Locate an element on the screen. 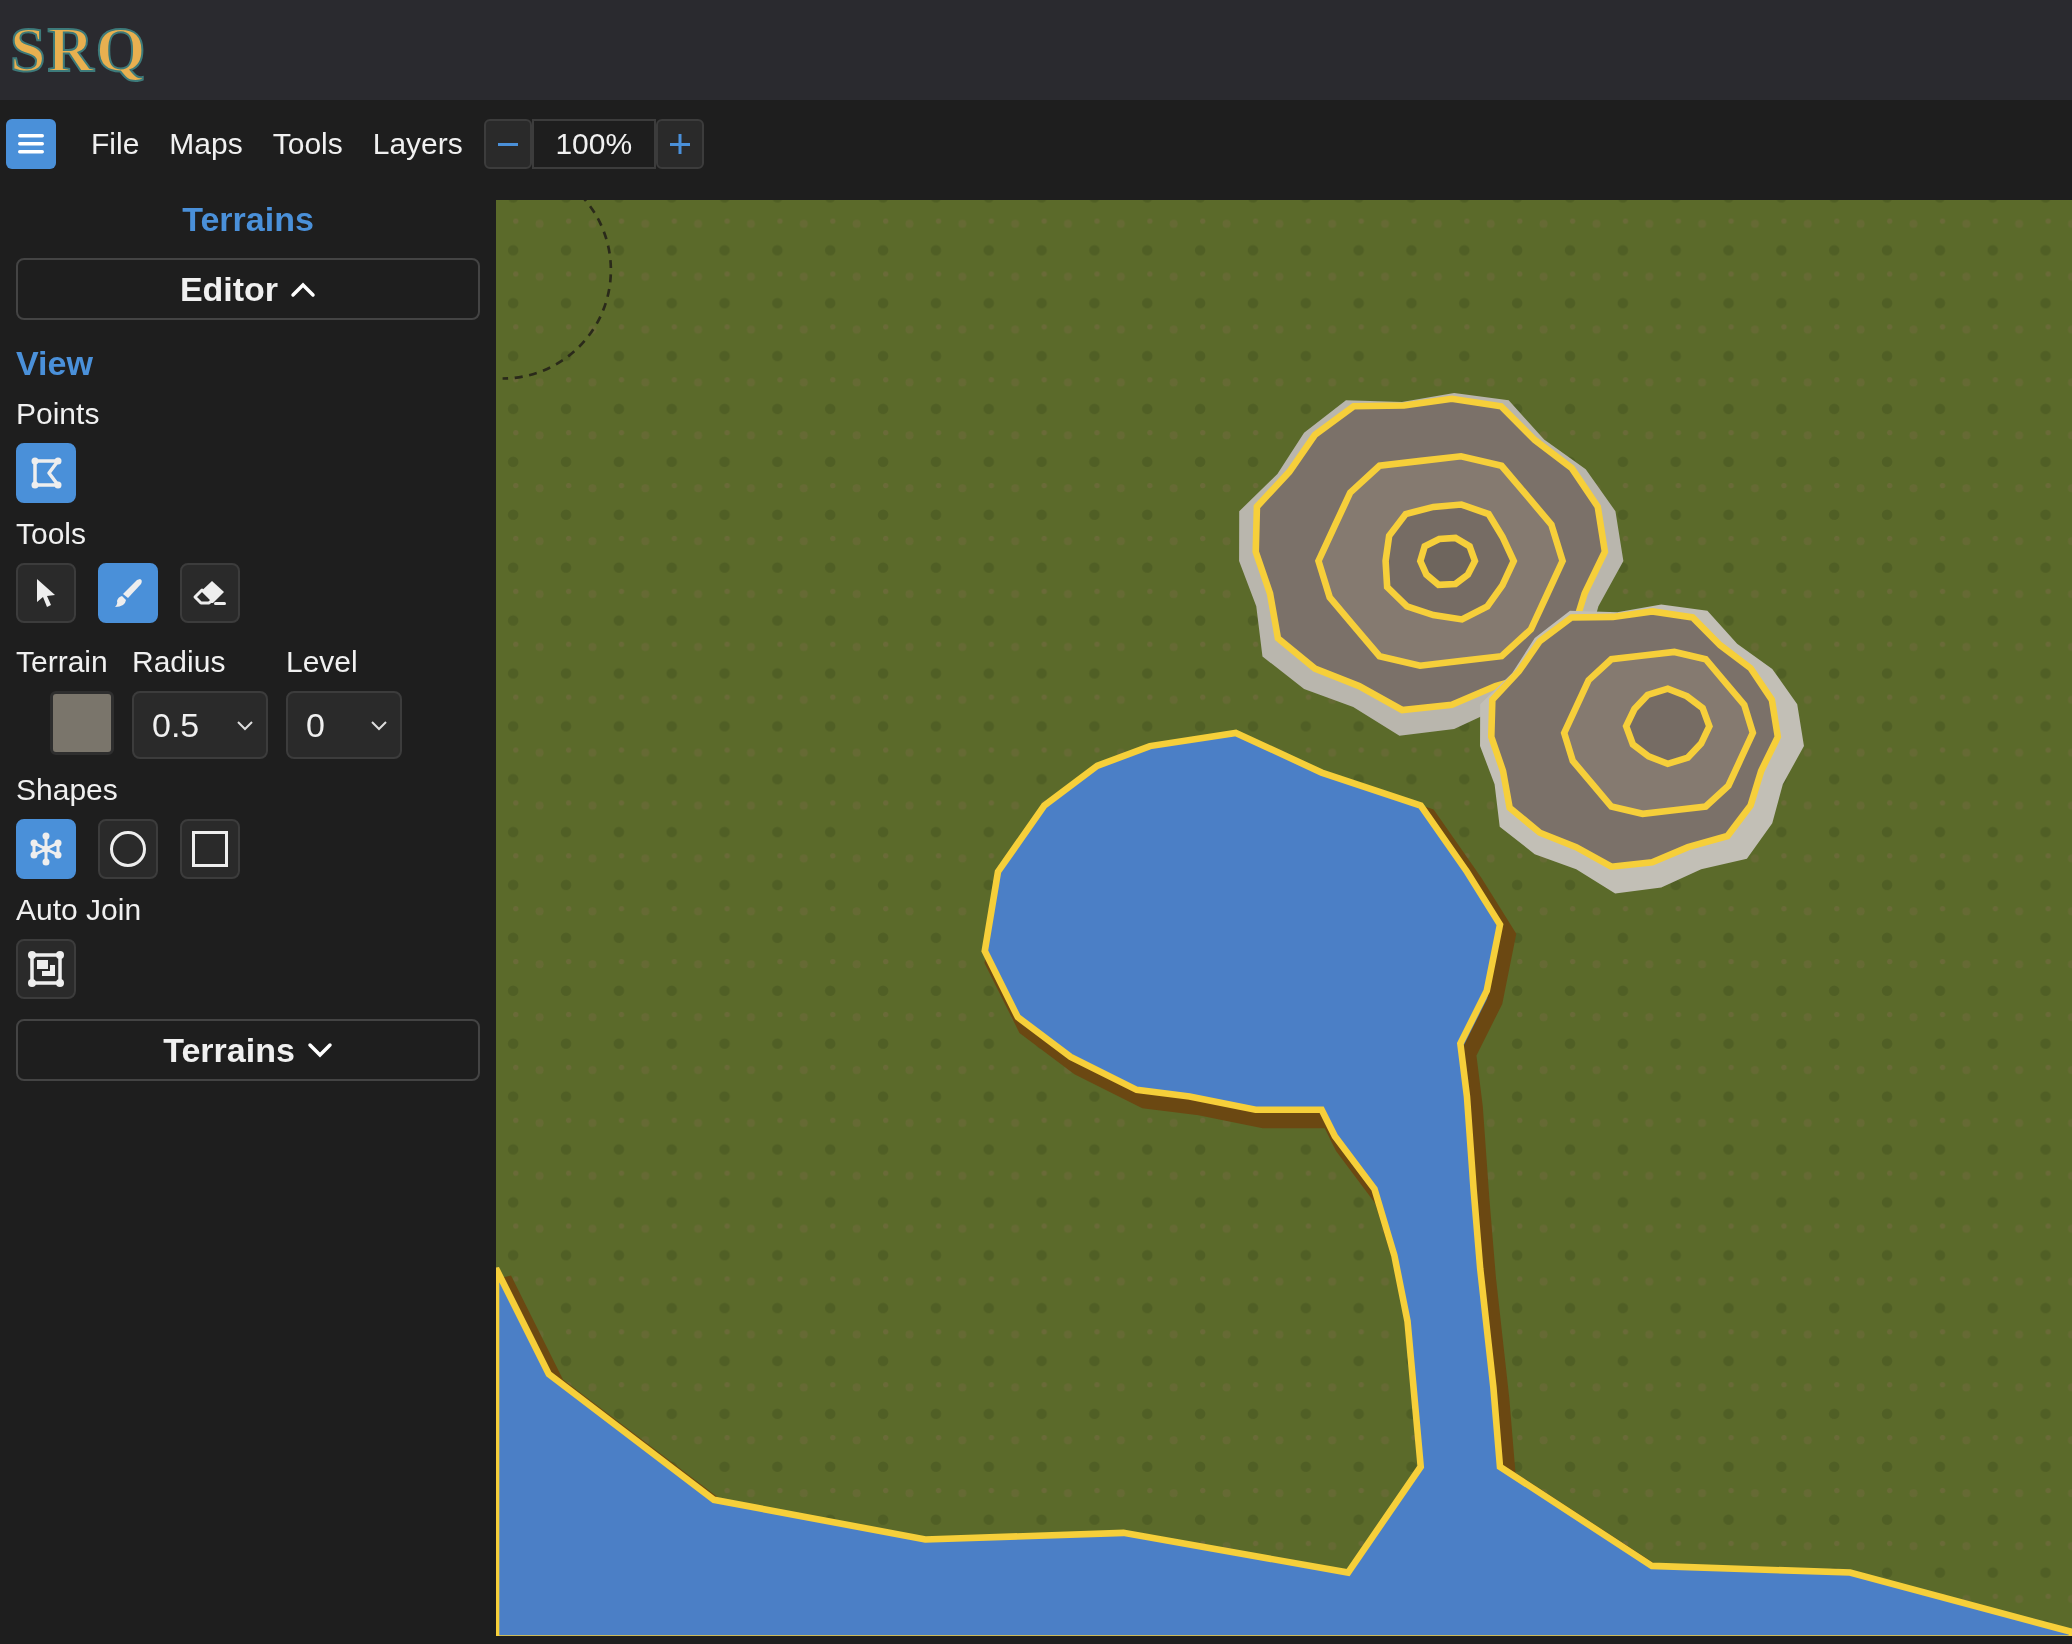 This screenshot has height=1644, width=2072. menu-item: Maps is located at coordinates (206, 144).